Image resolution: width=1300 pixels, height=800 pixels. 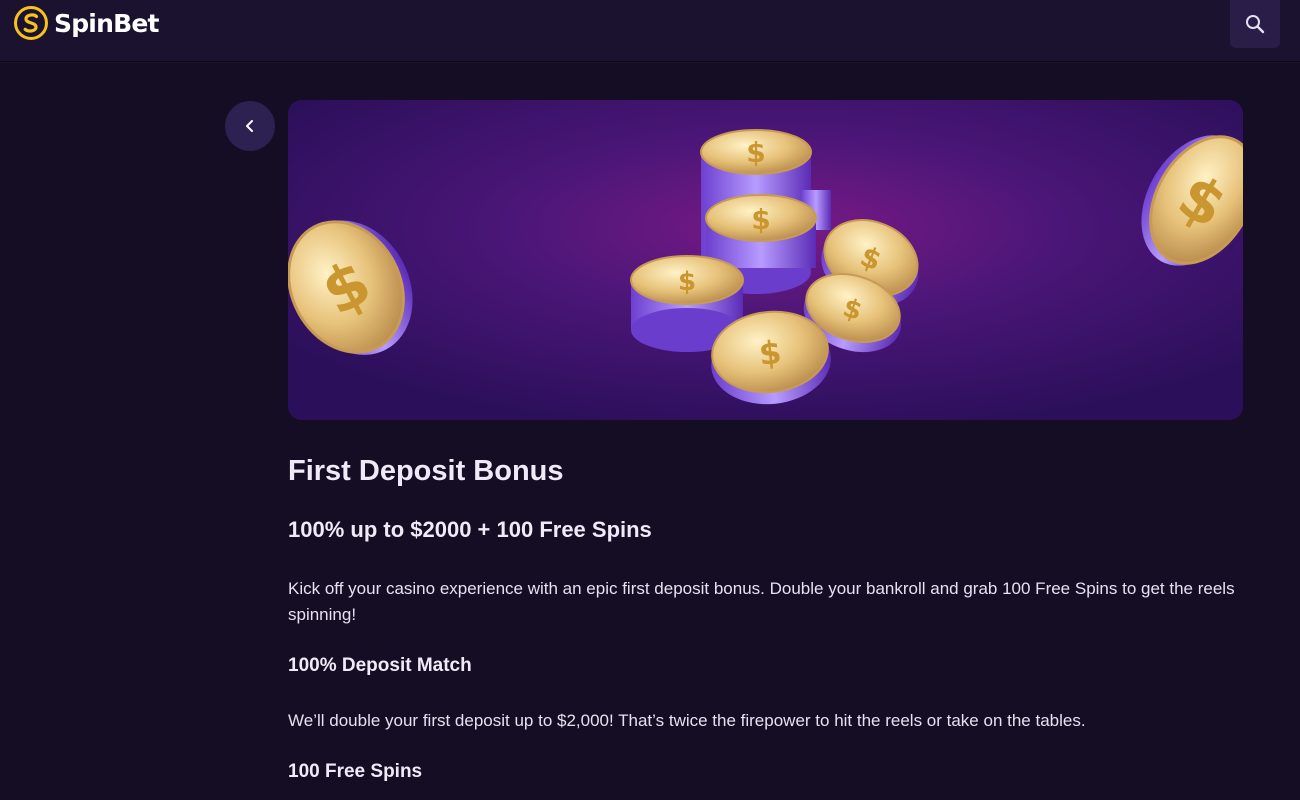 What do you see at coordinates (380, 665) in the screenshot?
I see `section-heading-deposit-match: 100% Deposit Match` at bounding box center [380, 665].